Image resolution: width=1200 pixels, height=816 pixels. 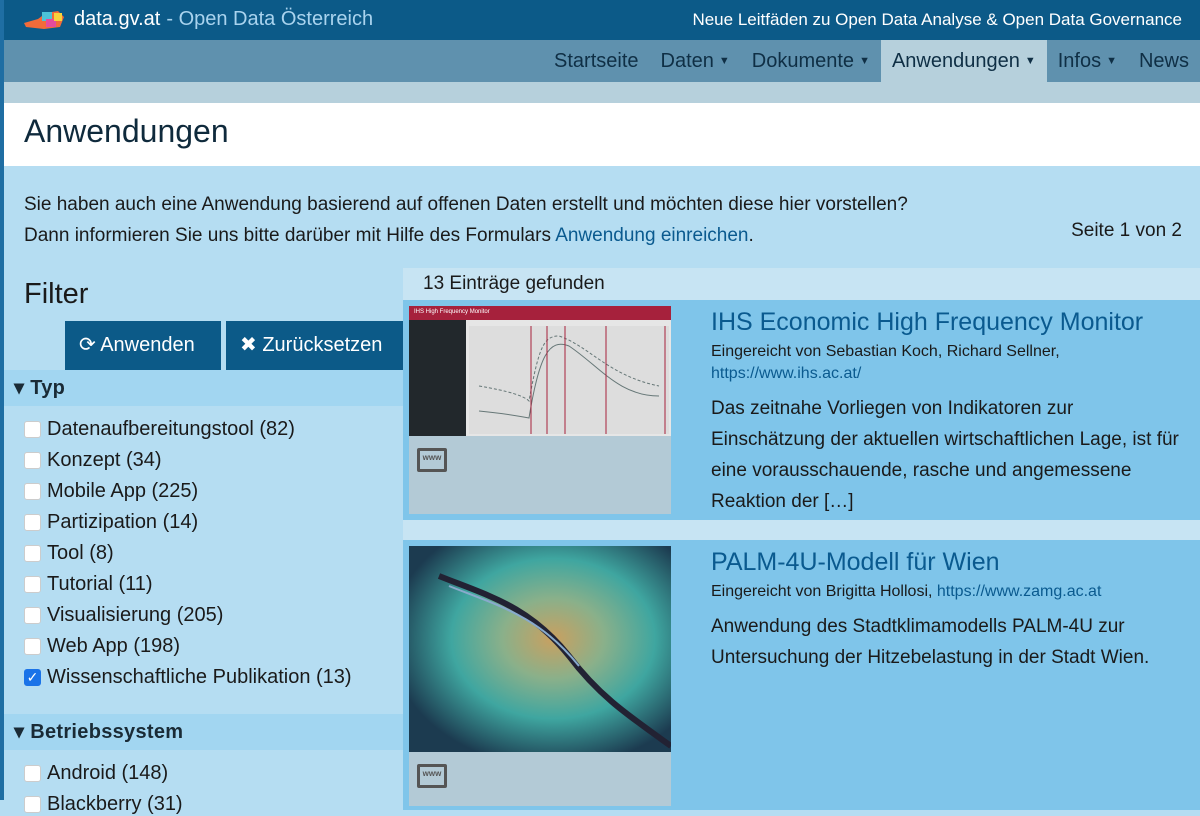 I want to click on thumb-title: IHS High Frequency Monitor, so click(x=540, y=313).